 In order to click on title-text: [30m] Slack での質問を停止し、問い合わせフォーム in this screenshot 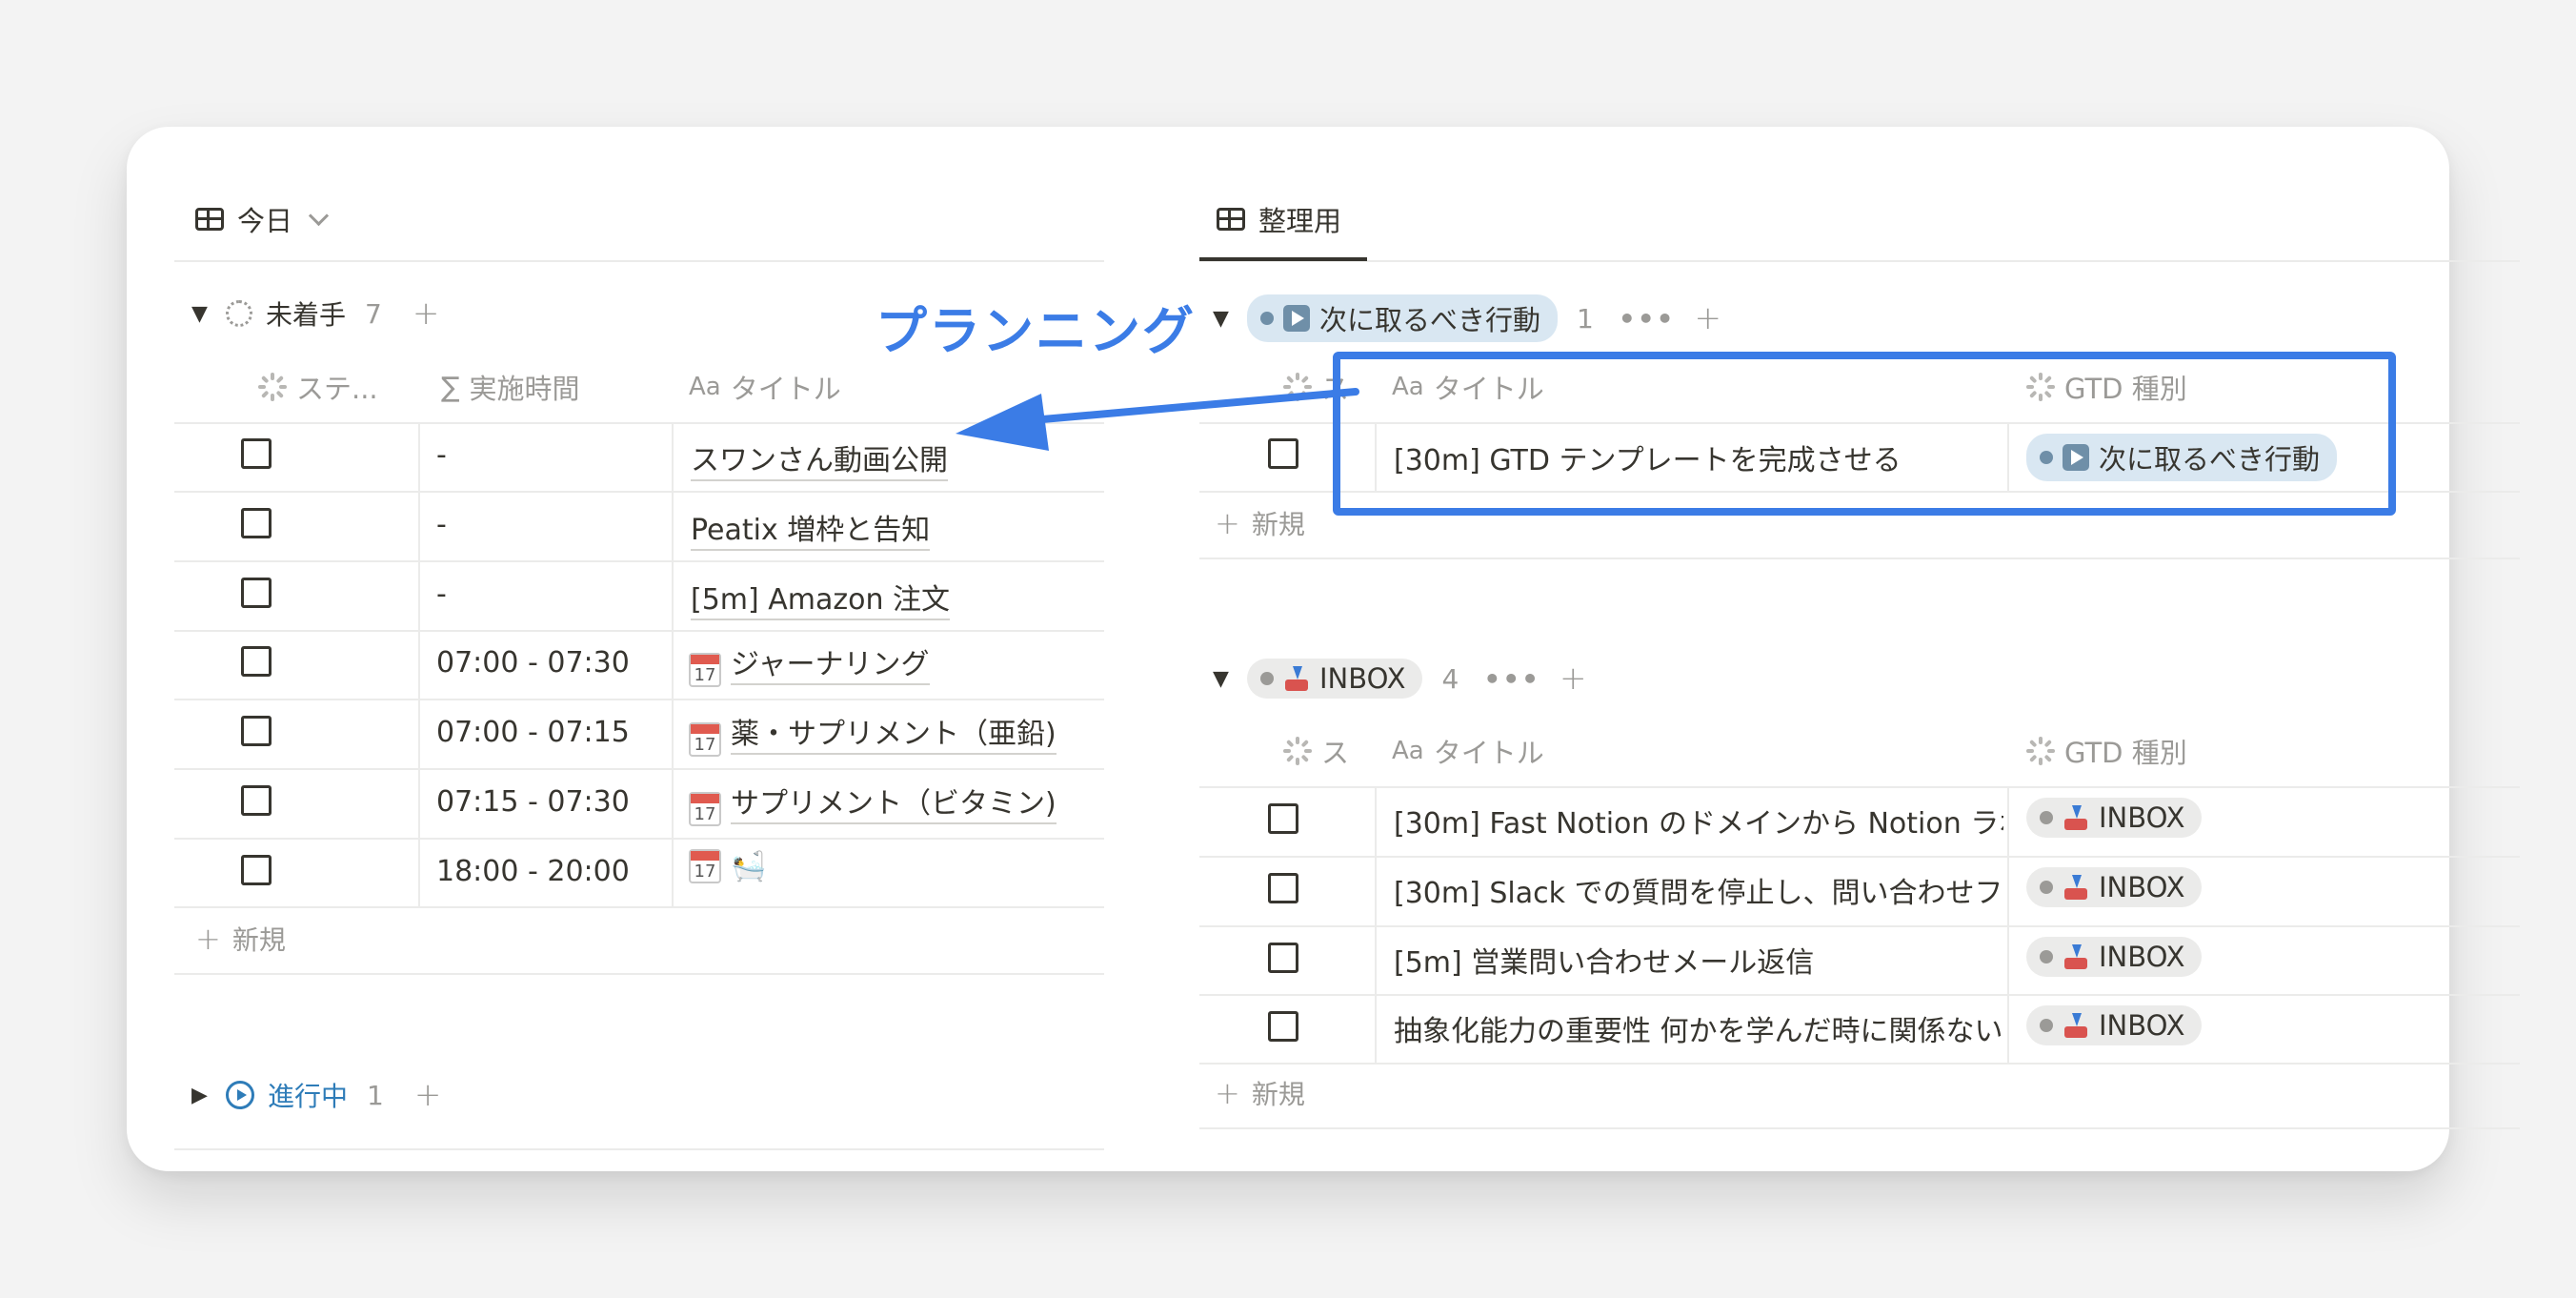, I will do `click(1698, 893)`.